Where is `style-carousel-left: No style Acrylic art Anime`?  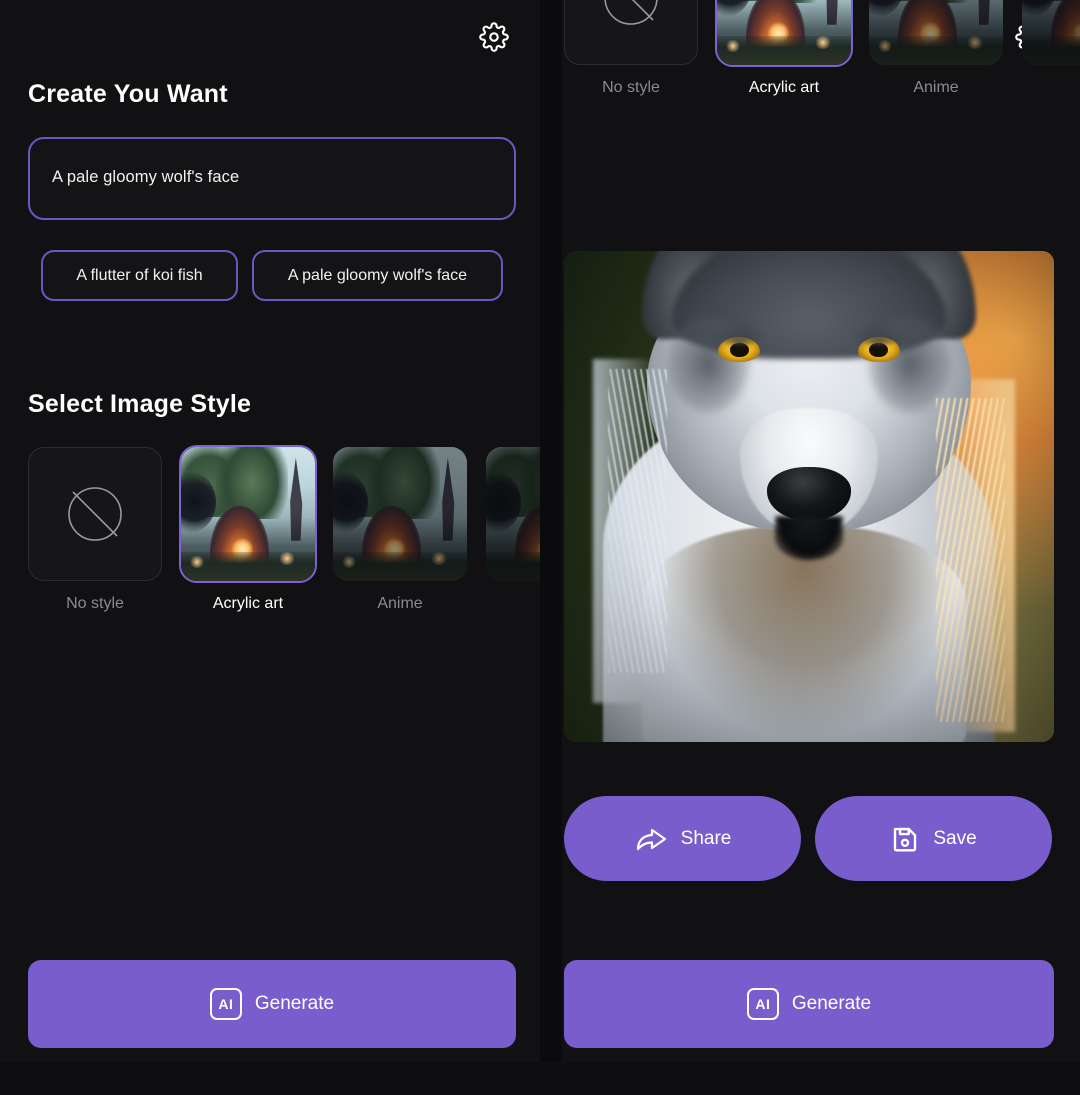
style-carousel-left: No style Acrylic art Anime is located at coordinates (270, 536).